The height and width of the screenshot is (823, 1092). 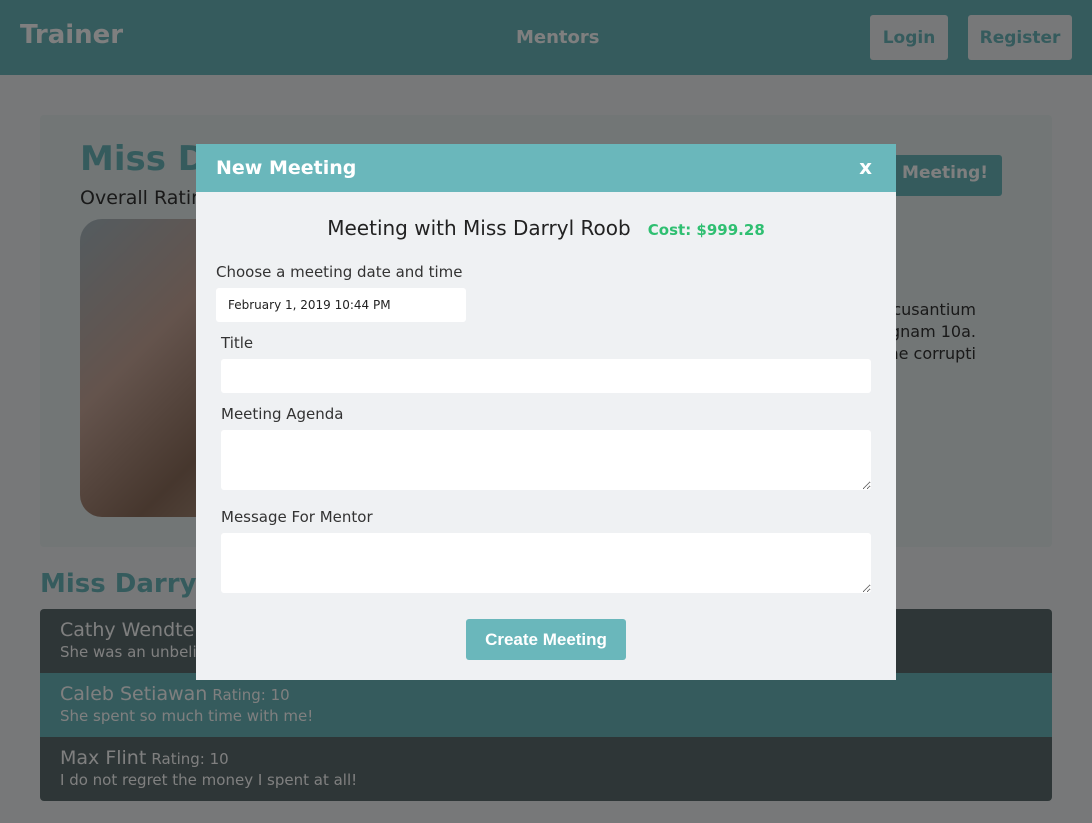 I want to click on modal-title: New Meeting, so click(x=286, y=168).